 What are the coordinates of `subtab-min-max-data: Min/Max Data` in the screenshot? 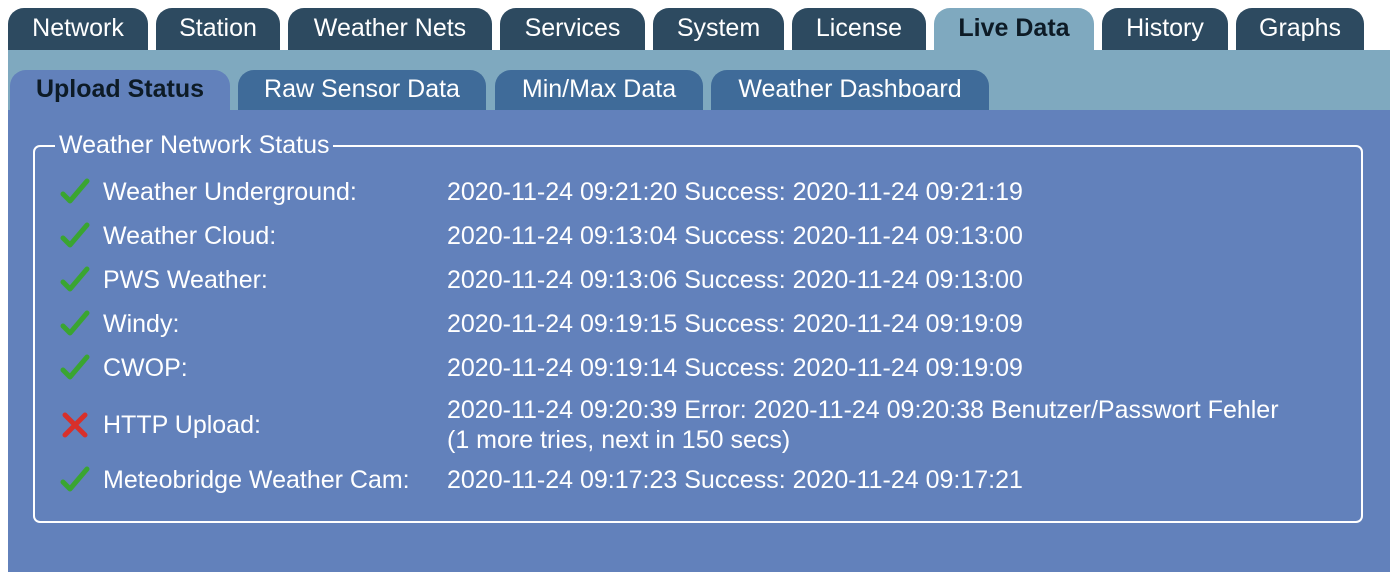 It's located at (599, 90).